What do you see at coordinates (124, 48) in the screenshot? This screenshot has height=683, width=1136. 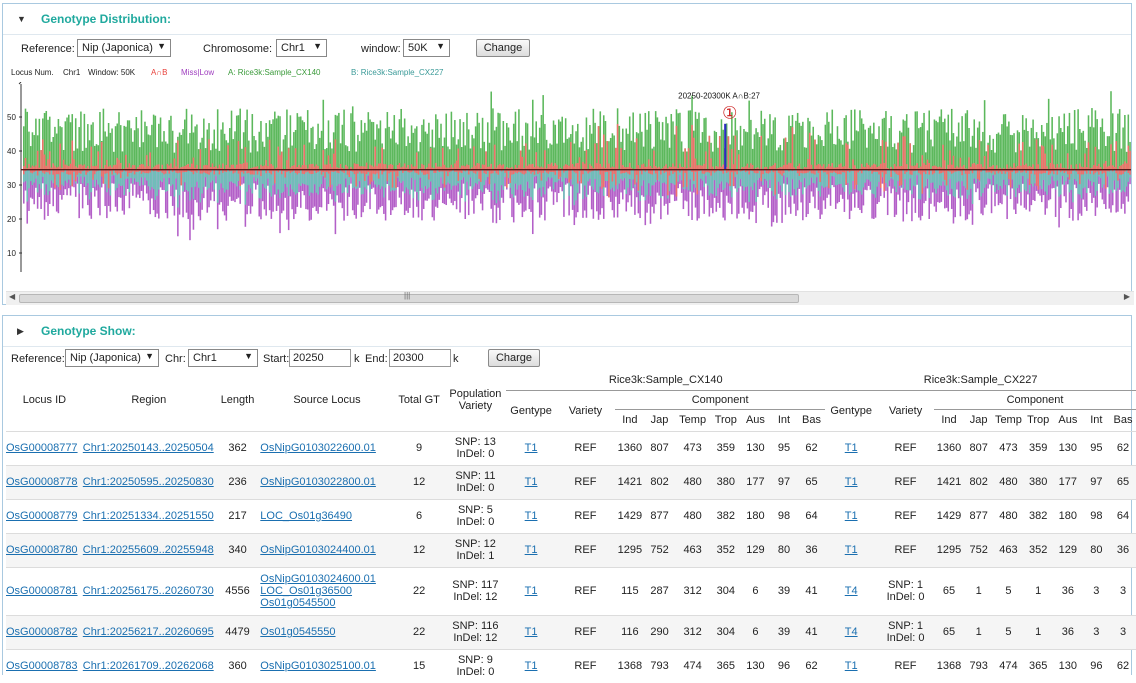 I see `reference-select: Nip (Japonica) ▼` at bounding box center [124, 48].